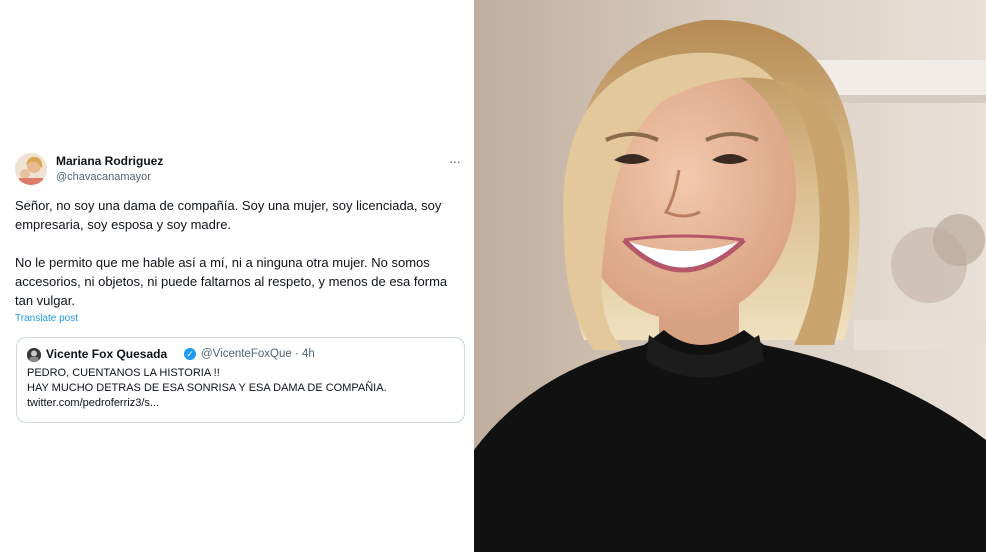 The image size is (986, 552). I want to click on author-name: Mariana Rodriguez, so click(109, 161).